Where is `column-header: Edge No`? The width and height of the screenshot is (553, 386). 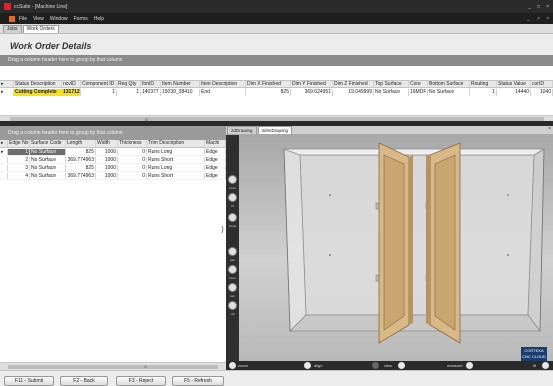
column-header: Edge No is located at coordinates (19, 143).